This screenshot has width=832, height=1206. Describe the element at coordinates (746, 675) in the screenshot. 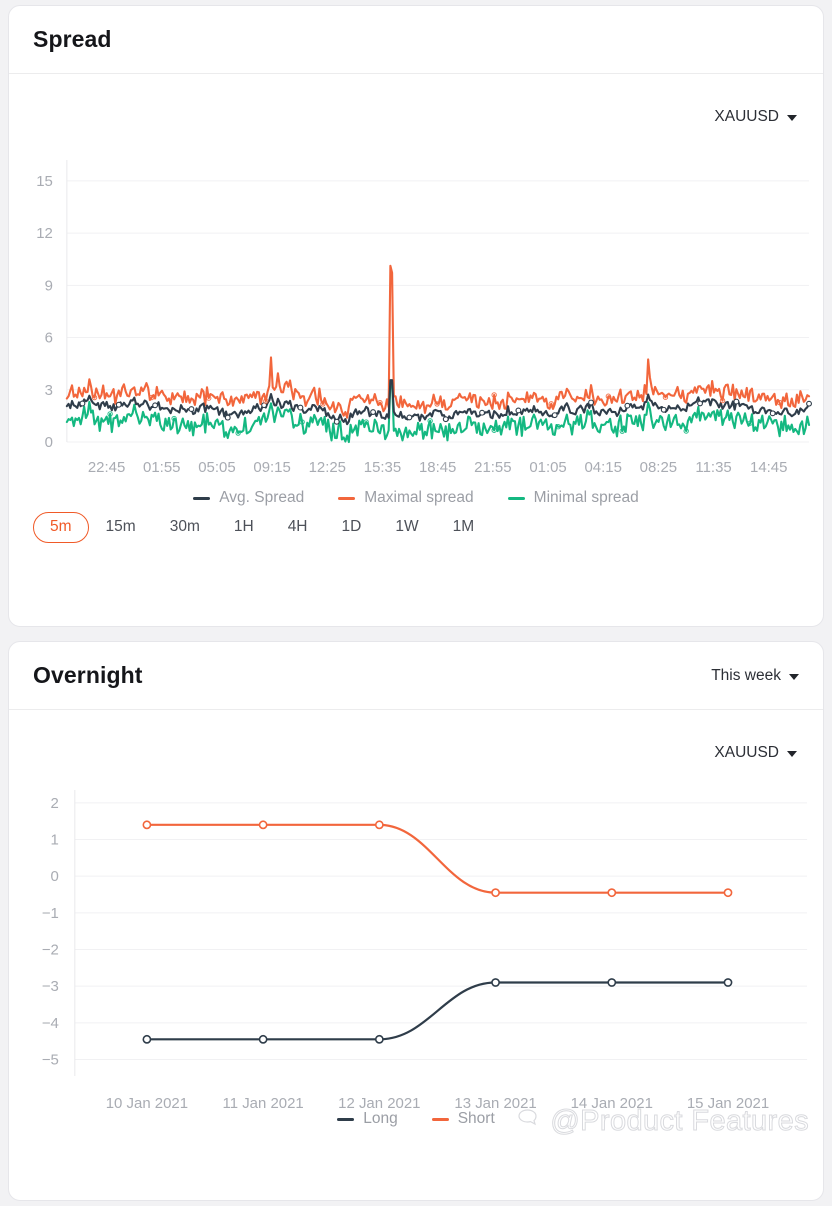

I see `overnight-period-label: This week` at that location.